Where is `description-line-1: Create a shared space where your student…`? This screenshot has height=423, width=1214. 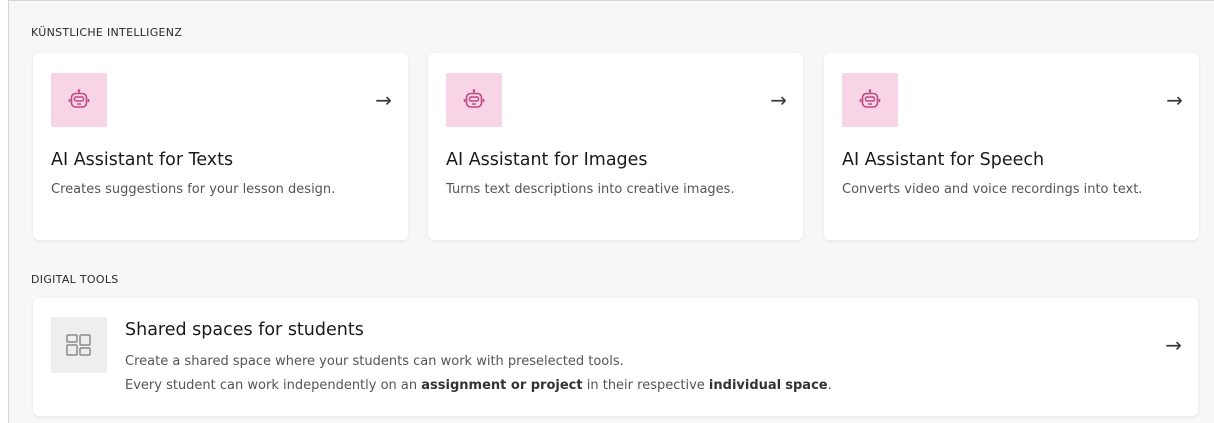
description-line-1: Create a shared space where your student… is located at coordinates (374, 361).